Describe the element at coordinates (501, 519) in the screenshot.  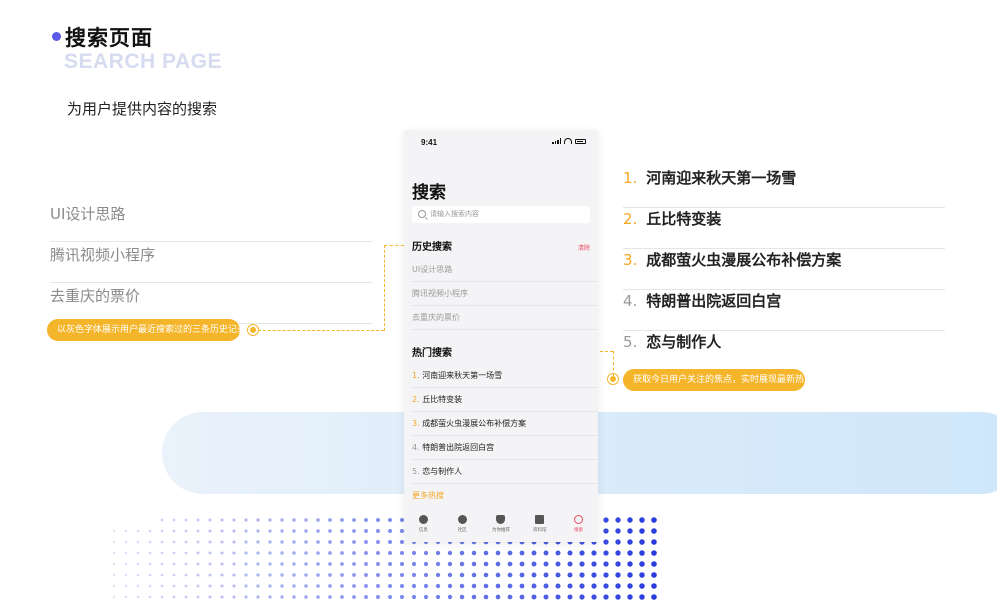
I see `heart-icon` at that location.